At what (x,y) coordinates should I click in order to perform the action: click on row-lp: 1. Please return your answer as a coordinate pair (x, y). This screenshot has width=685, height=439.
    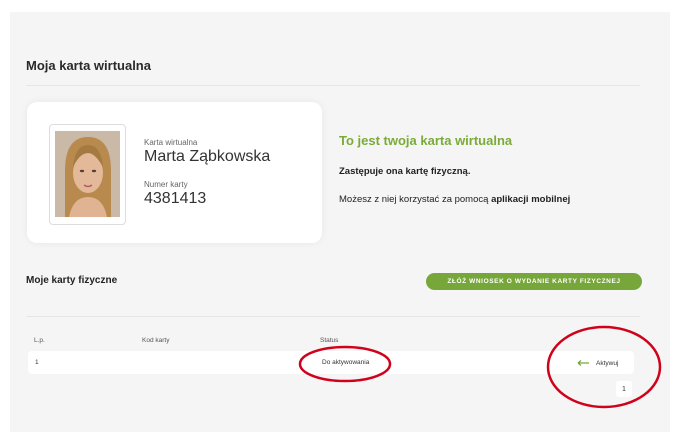
    Looking at the image, I should click on (37, 362).